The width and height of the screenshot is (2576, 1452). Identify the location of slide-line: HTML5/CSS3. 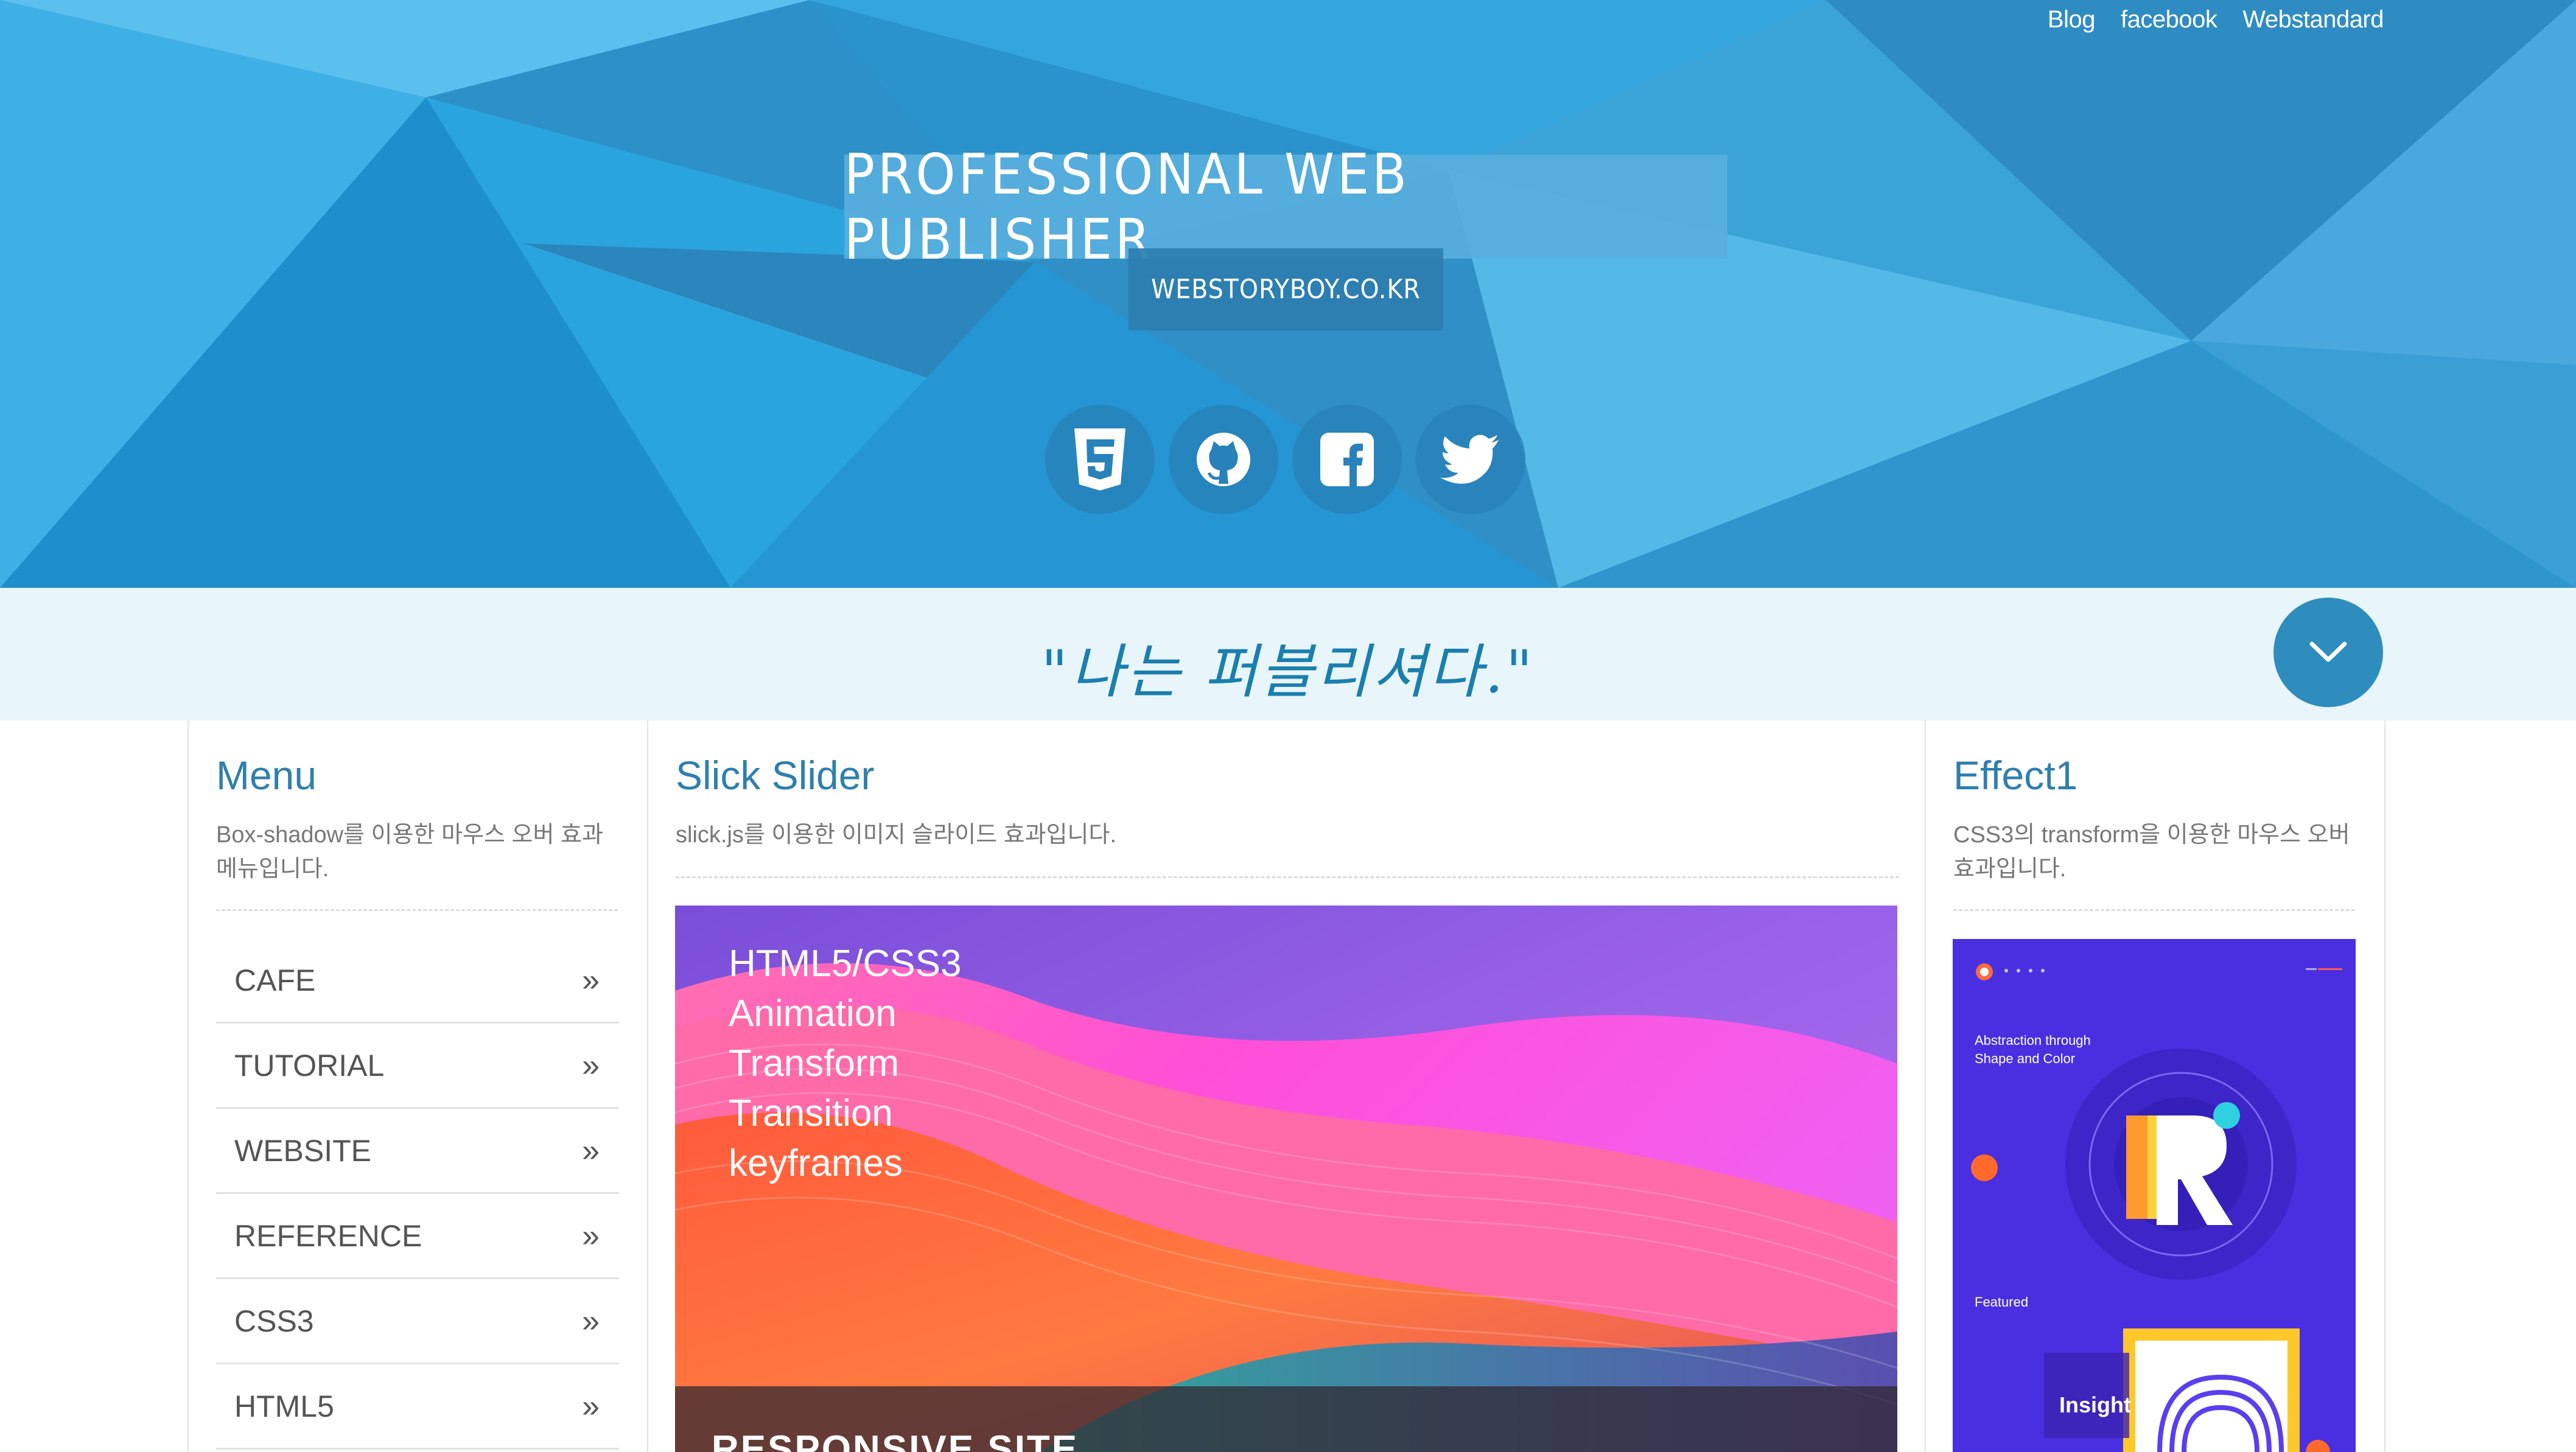
(845, 964).